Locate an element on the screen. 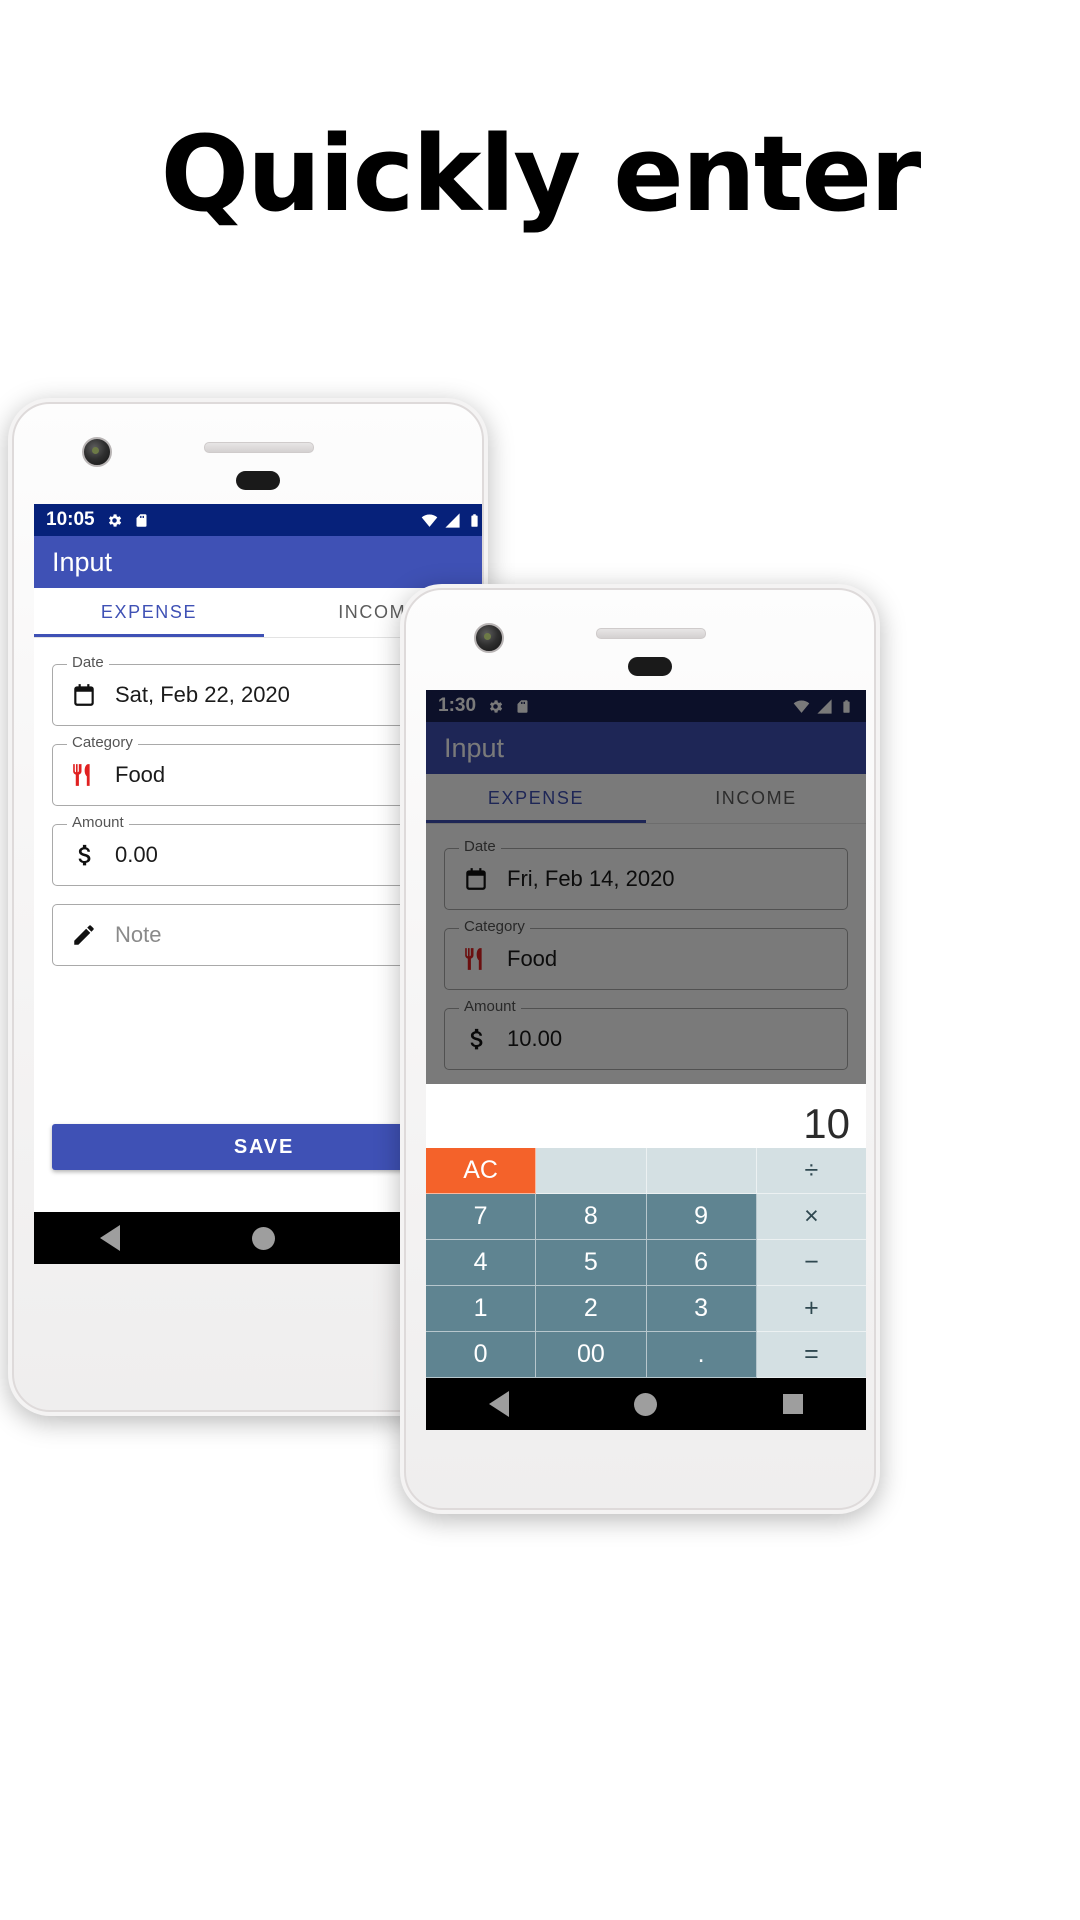  recents-icon is located at coordinates (793, 1404).